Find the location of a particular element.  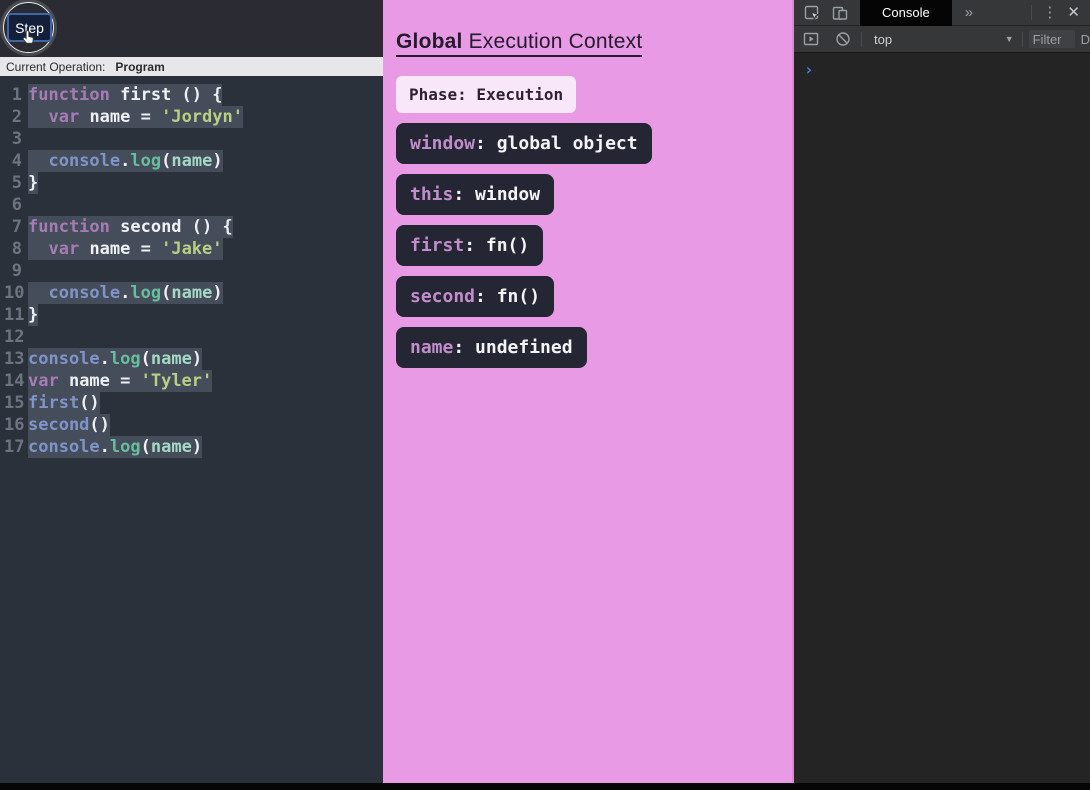

line-number: 16 is located at coordinates (14, 425).